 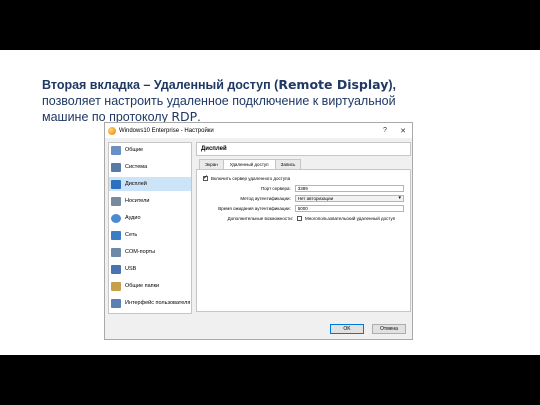 I want to click on shared-folders-icon, so click(x=116, y=286).